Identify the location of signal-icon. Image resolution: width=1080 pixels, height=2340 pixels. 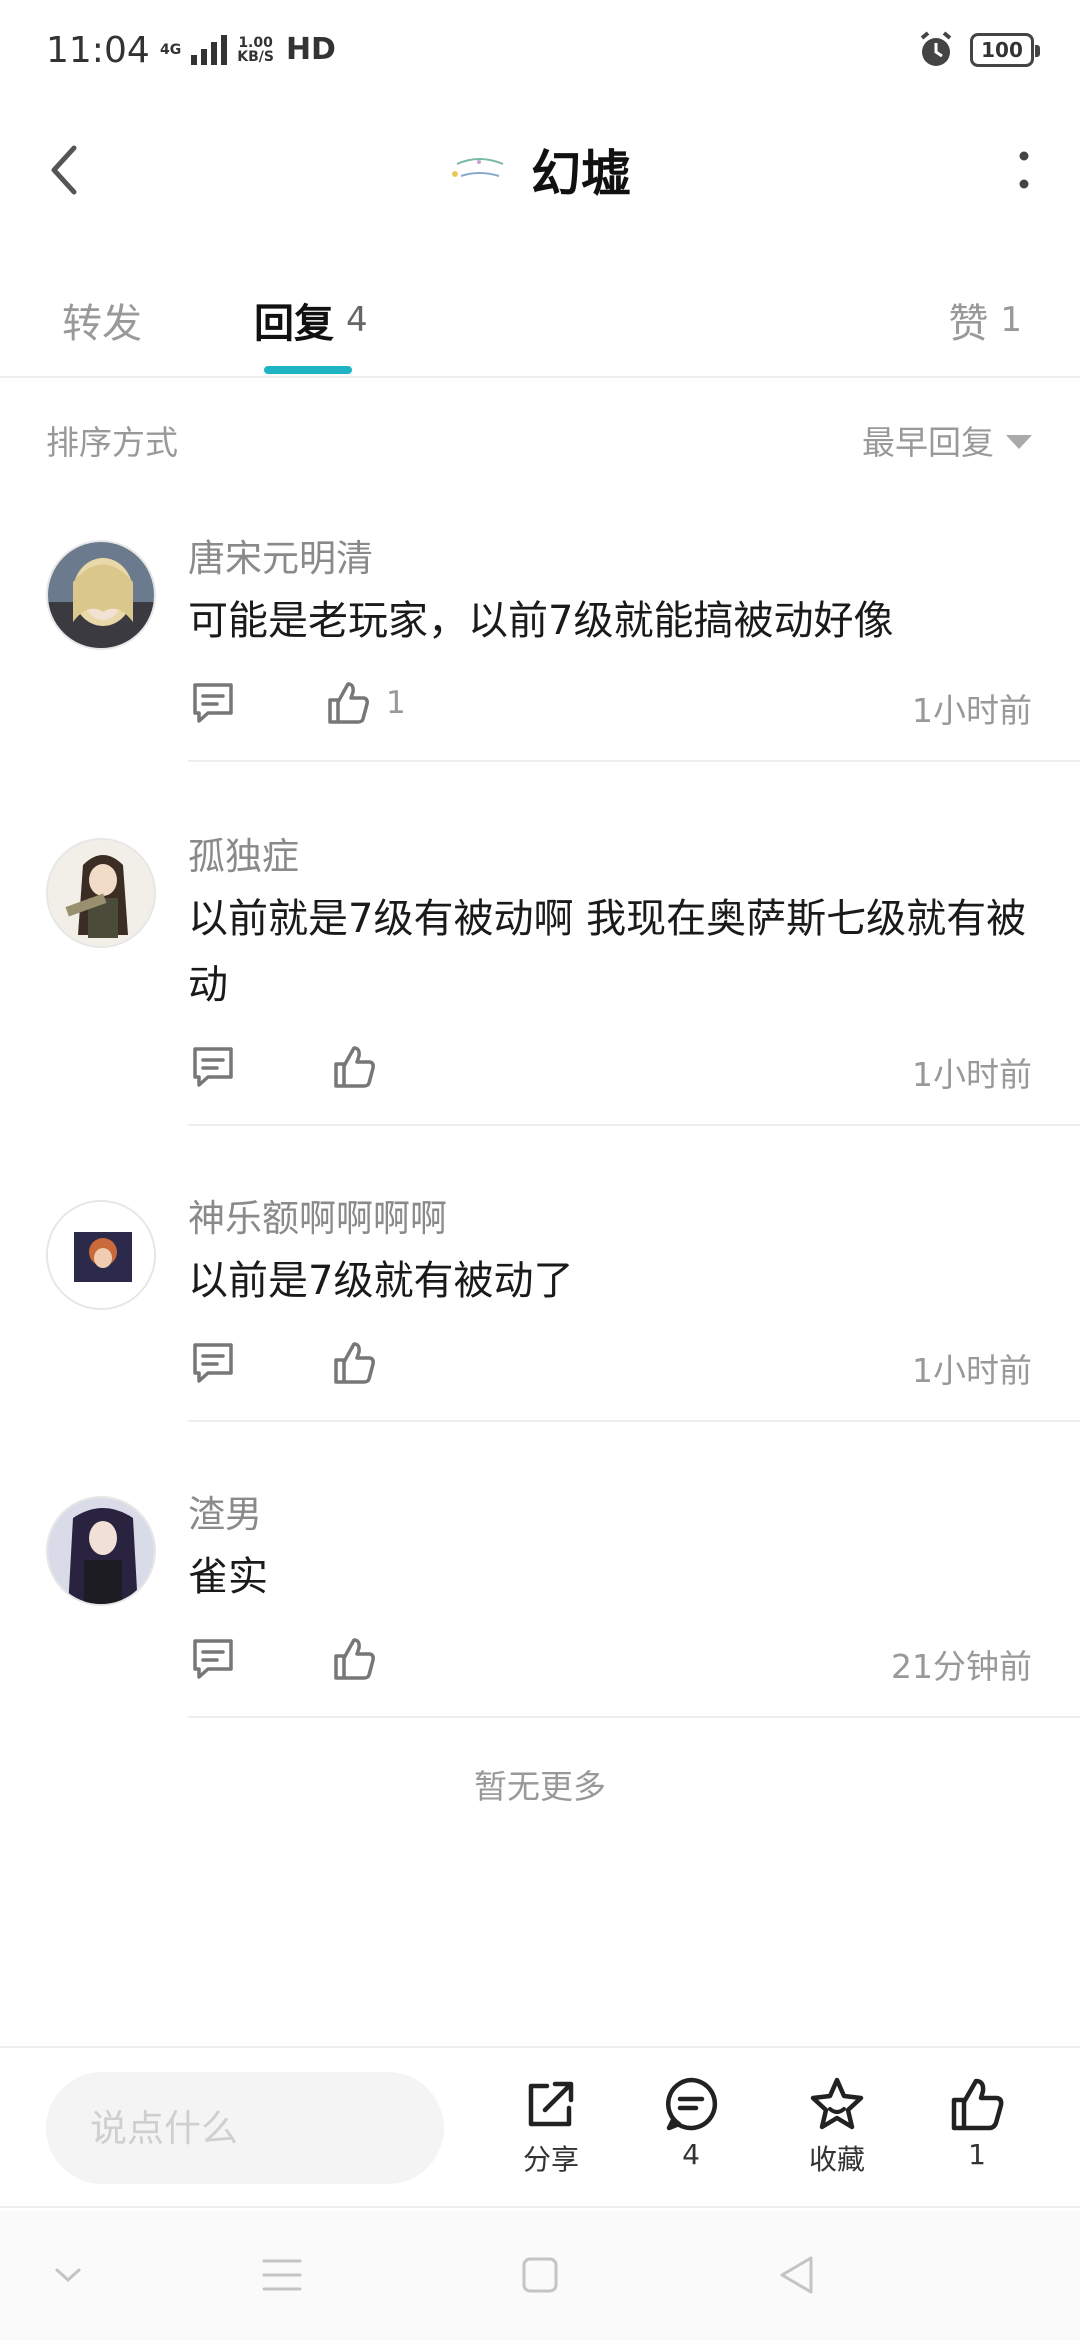
(209, 49).